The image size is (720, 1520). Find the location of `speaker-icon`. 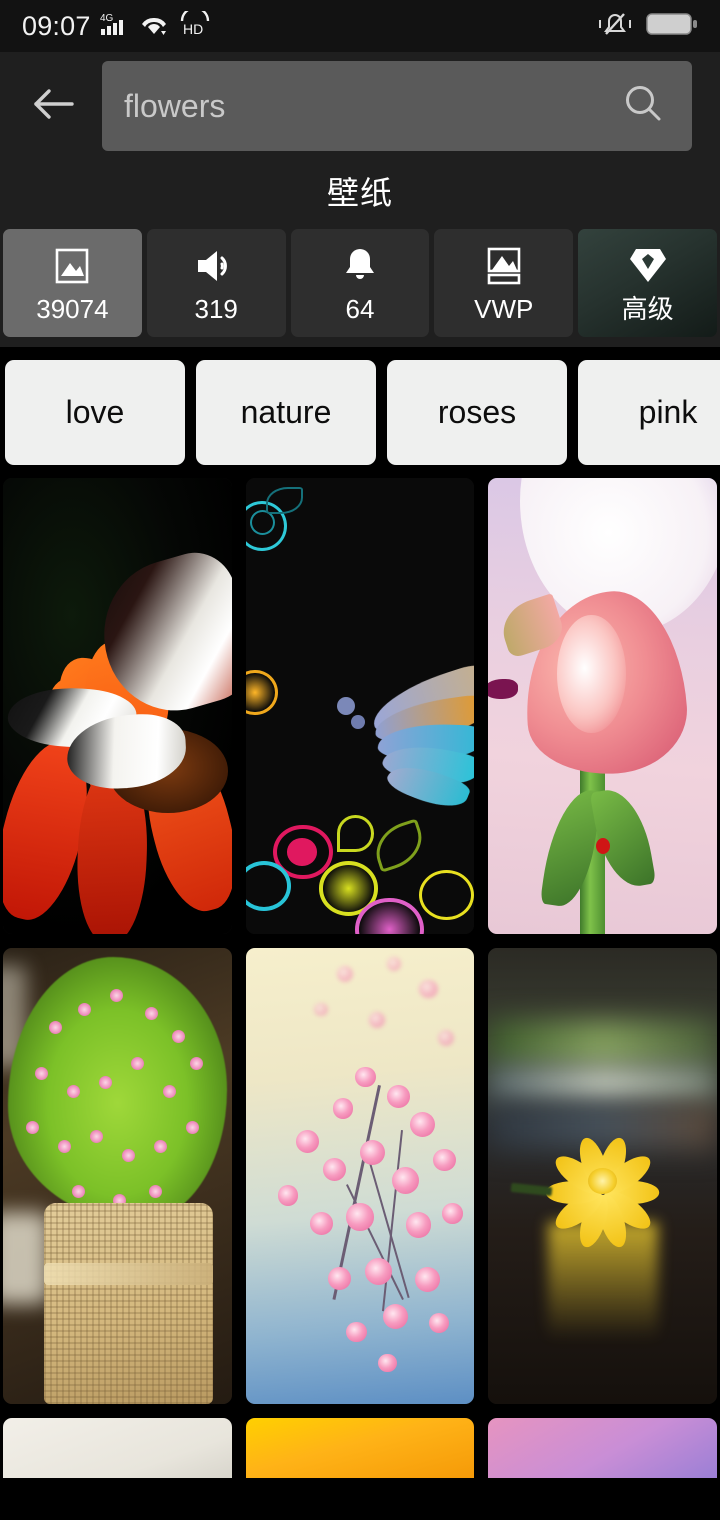

speaker-icon is located at coordinates (216, 266).